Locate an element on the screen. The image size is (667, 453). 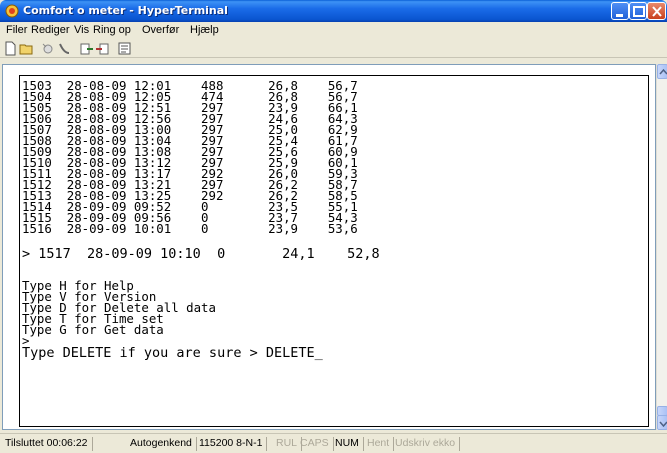
menu-transfer: Overfør is located at coordinates (160, 30).